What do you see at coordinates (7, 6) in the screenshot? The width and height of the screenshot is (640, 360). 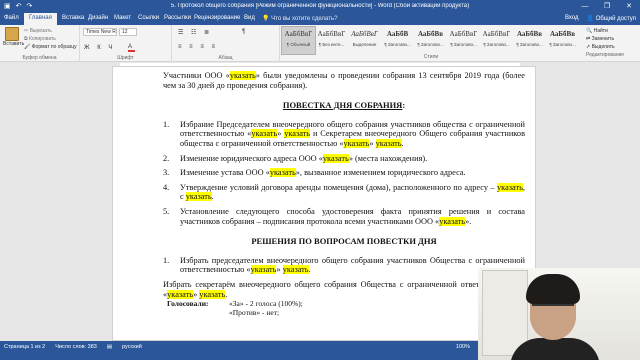 I see `save-icon: ▣` at bounding box center [7, 6].